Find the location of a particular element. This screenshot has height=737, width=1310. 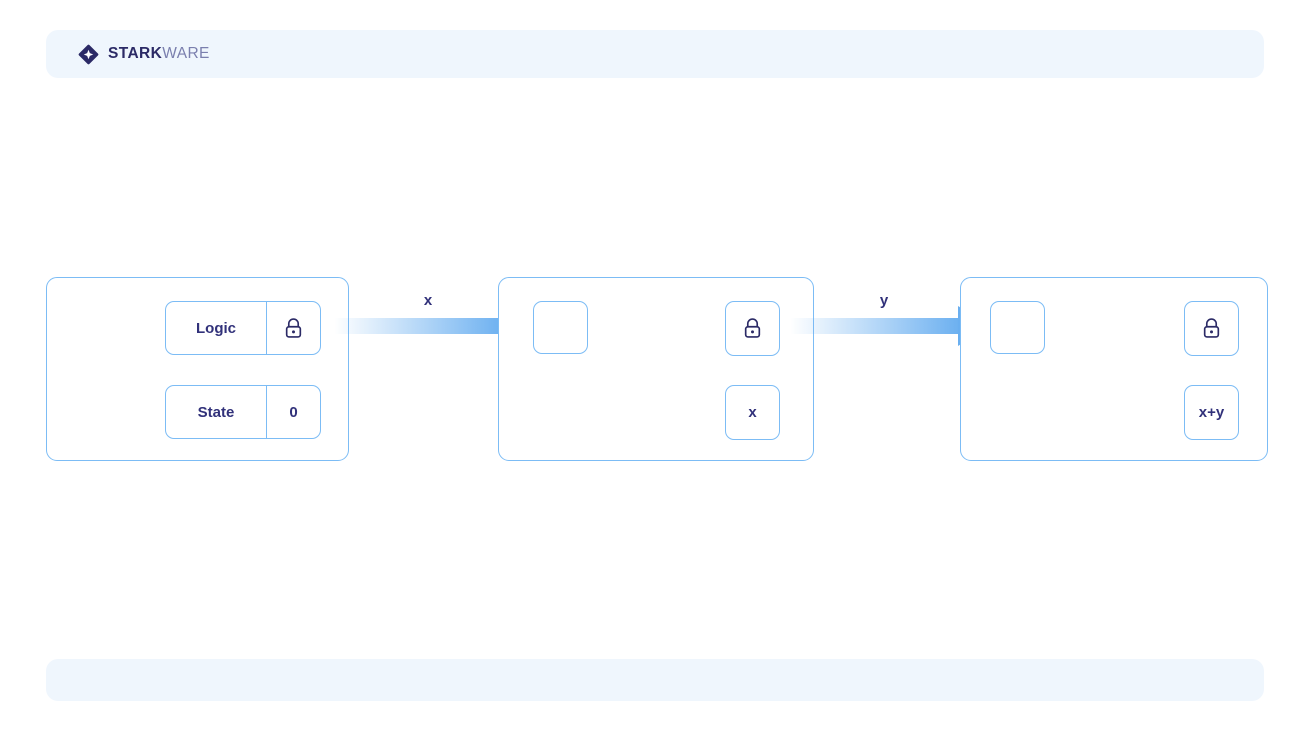

starkware-logo: STARKWARE is located at coordinates (144, 54).